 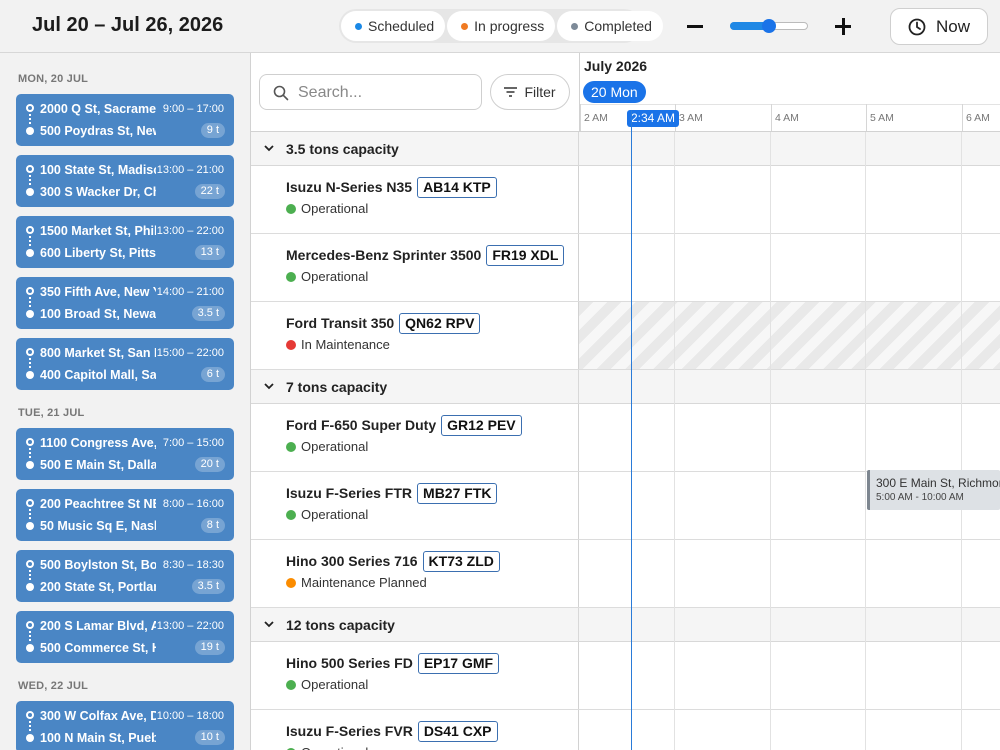 I want to click on vehicle-row: Hino 500 Series FD EP17 GMF Operational, so click(x=625, y=676).